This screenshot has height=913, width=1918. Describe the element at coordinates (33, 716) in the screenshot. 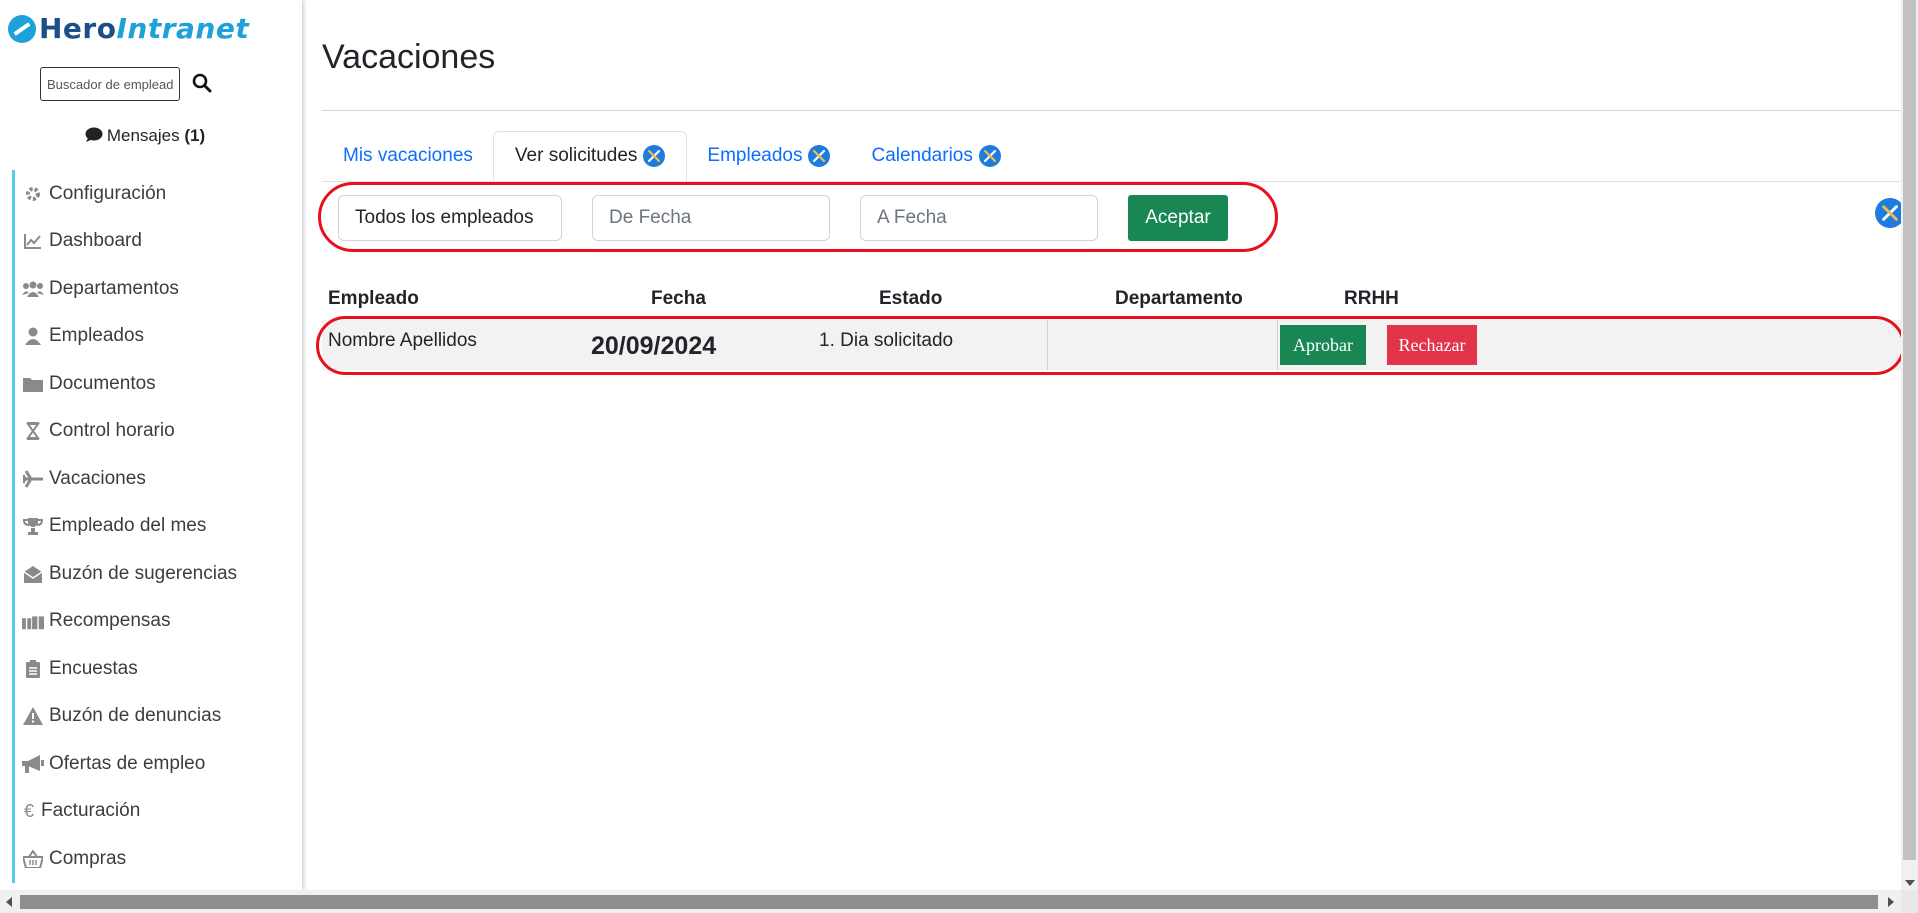

I see `warning-icon` at that location.